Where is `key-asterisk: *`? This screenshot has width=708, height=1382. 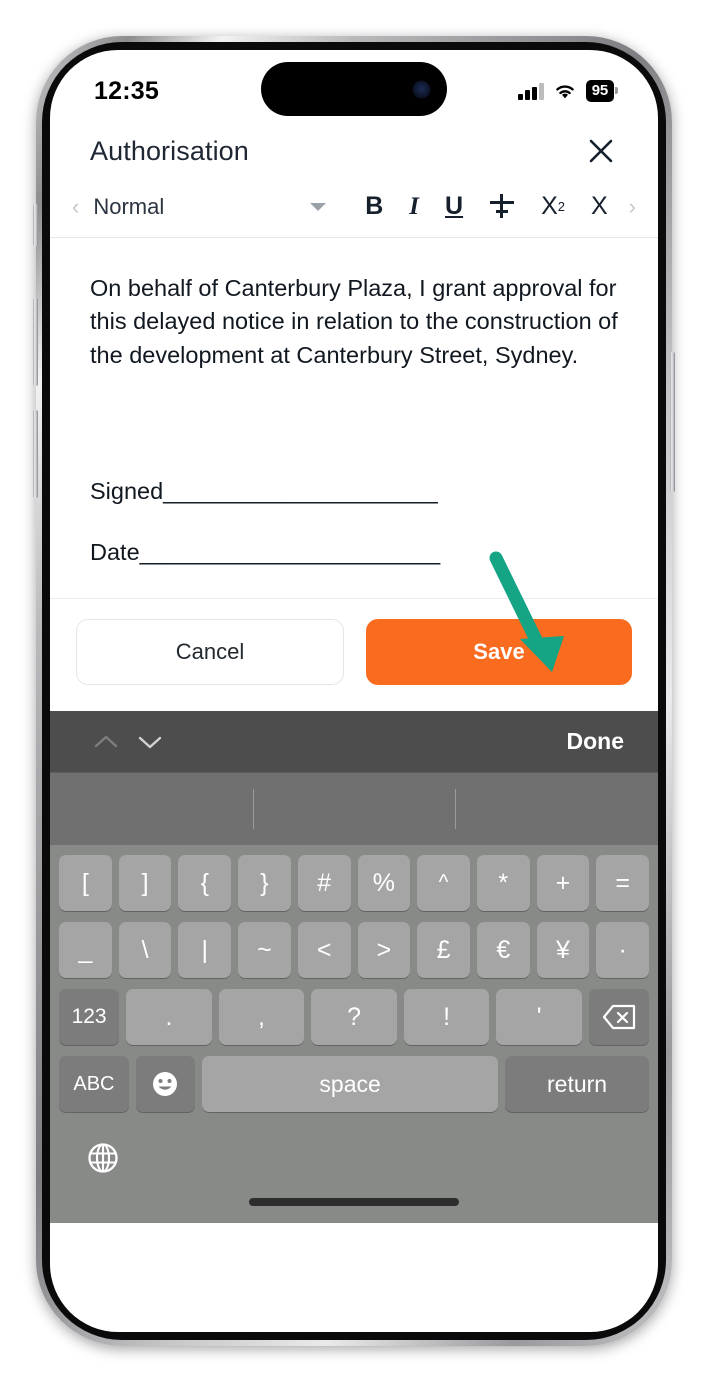
key-asterisk: * is located at coordinates (503, 883).